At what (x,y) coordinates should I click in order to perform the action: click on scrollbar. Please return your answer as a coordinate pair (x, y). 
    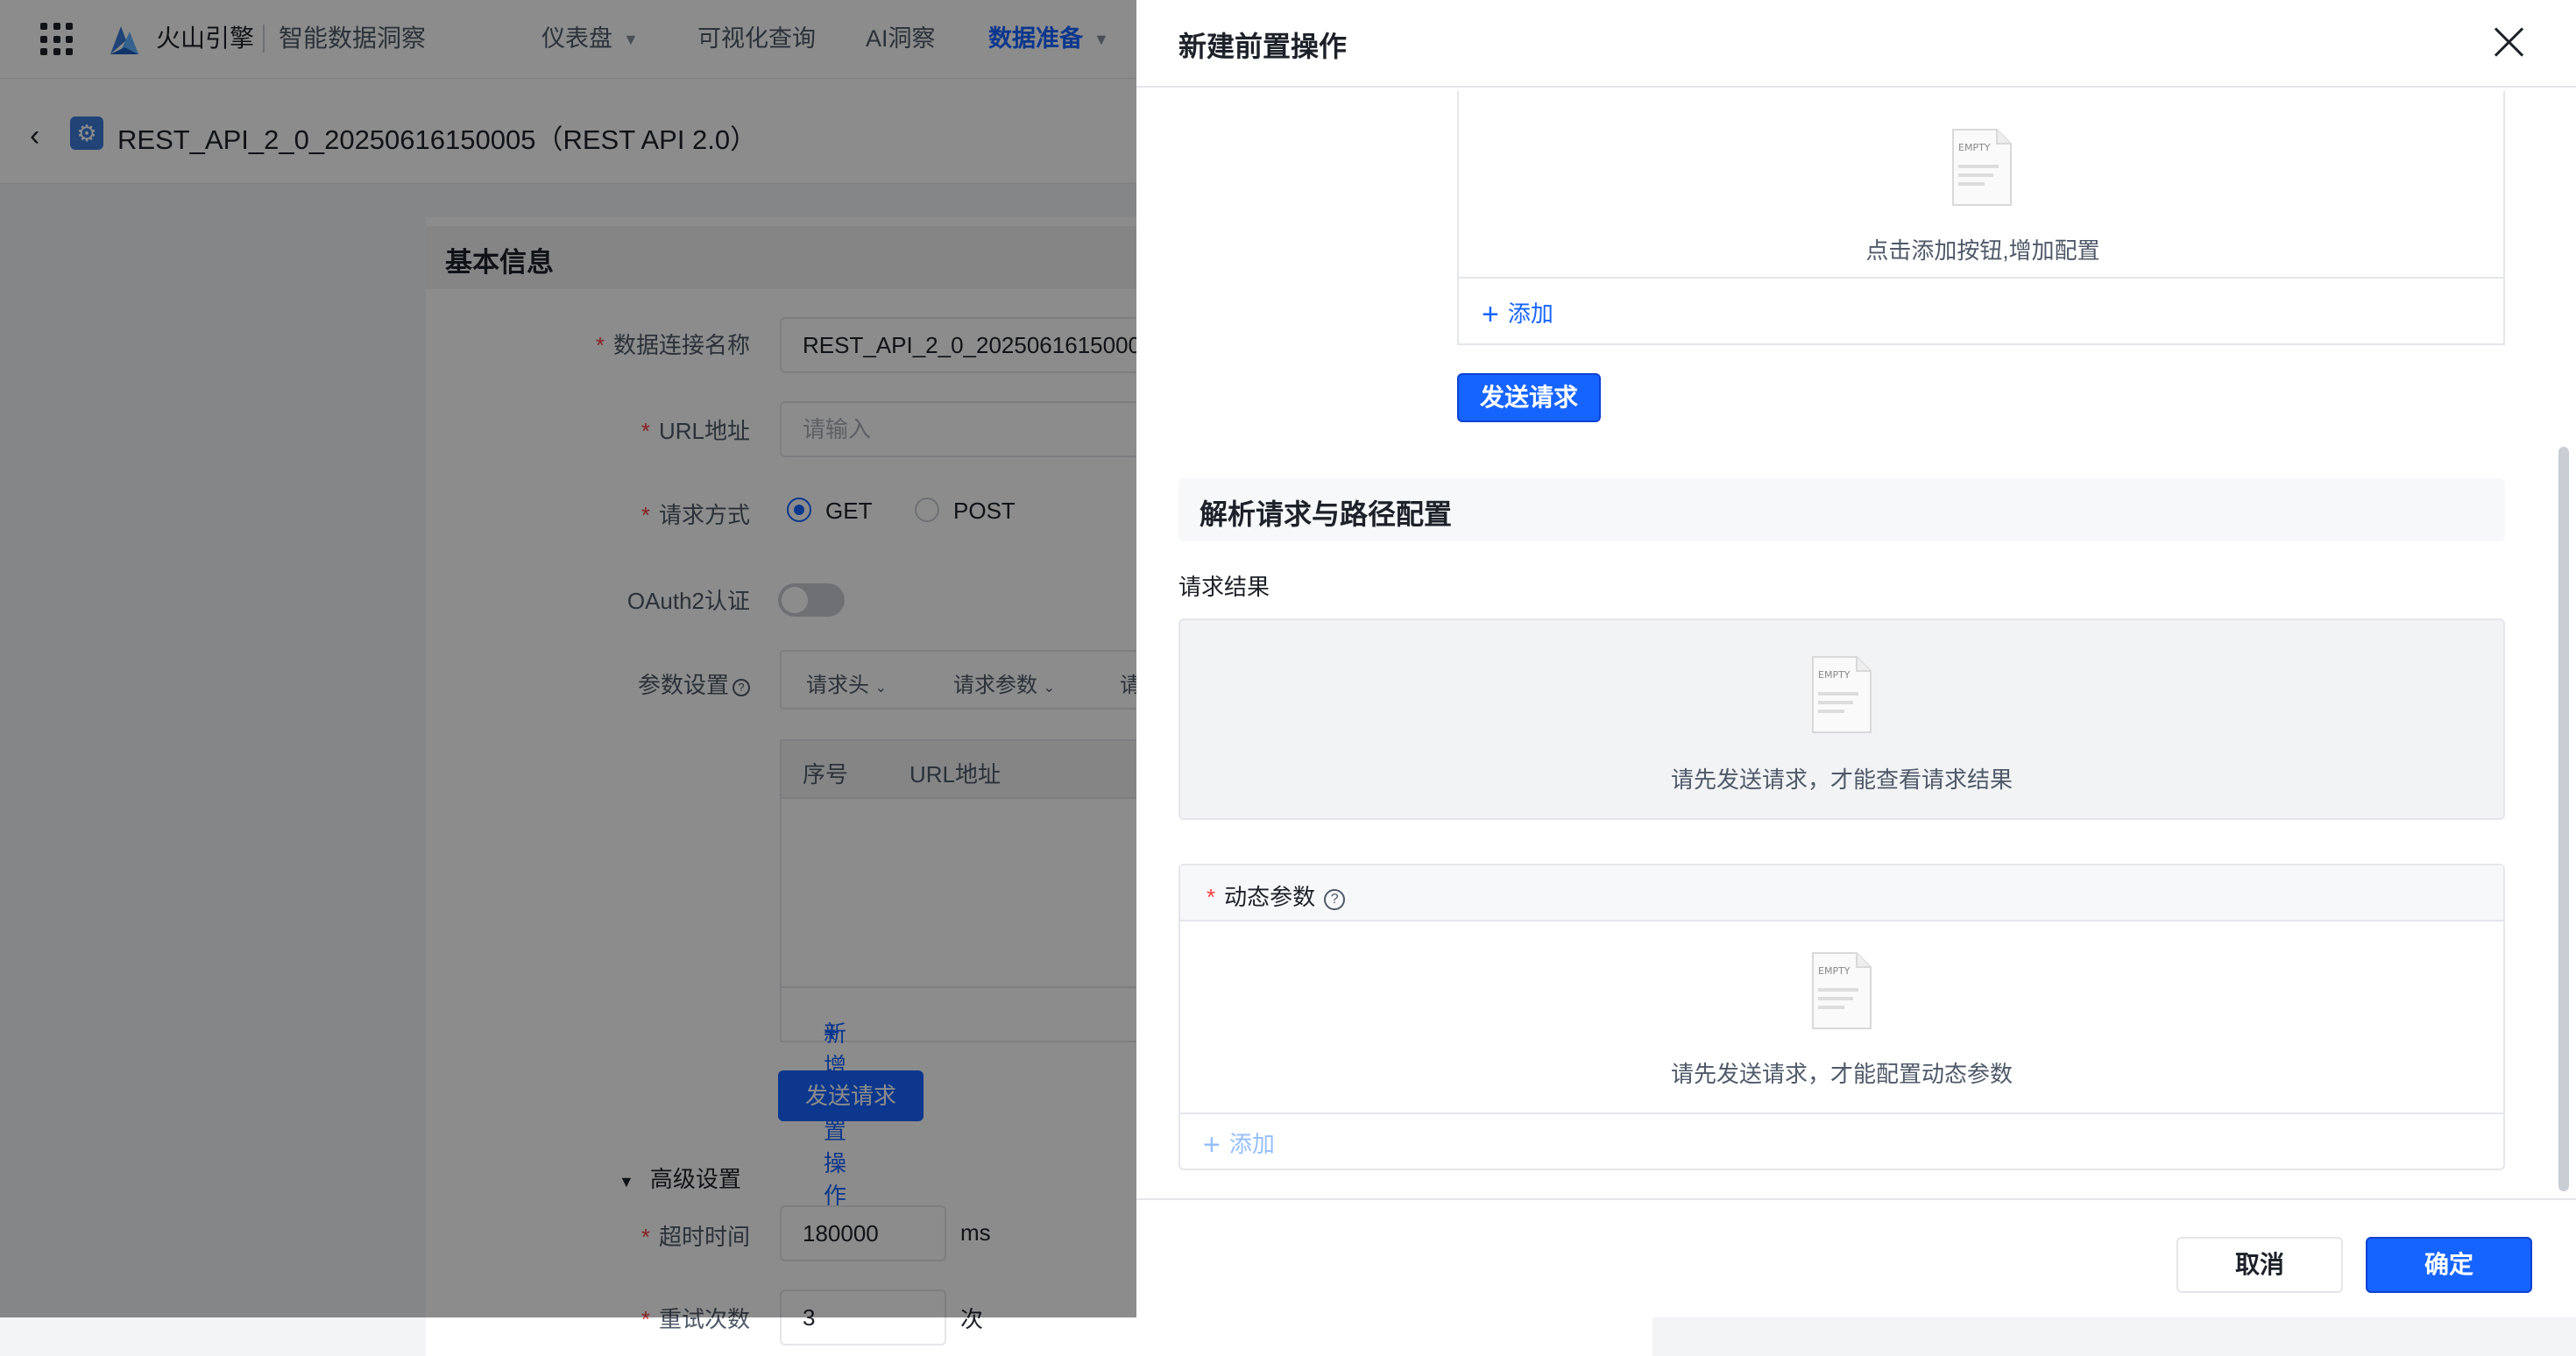
    Looking at the image, I should click on (2564, 645).